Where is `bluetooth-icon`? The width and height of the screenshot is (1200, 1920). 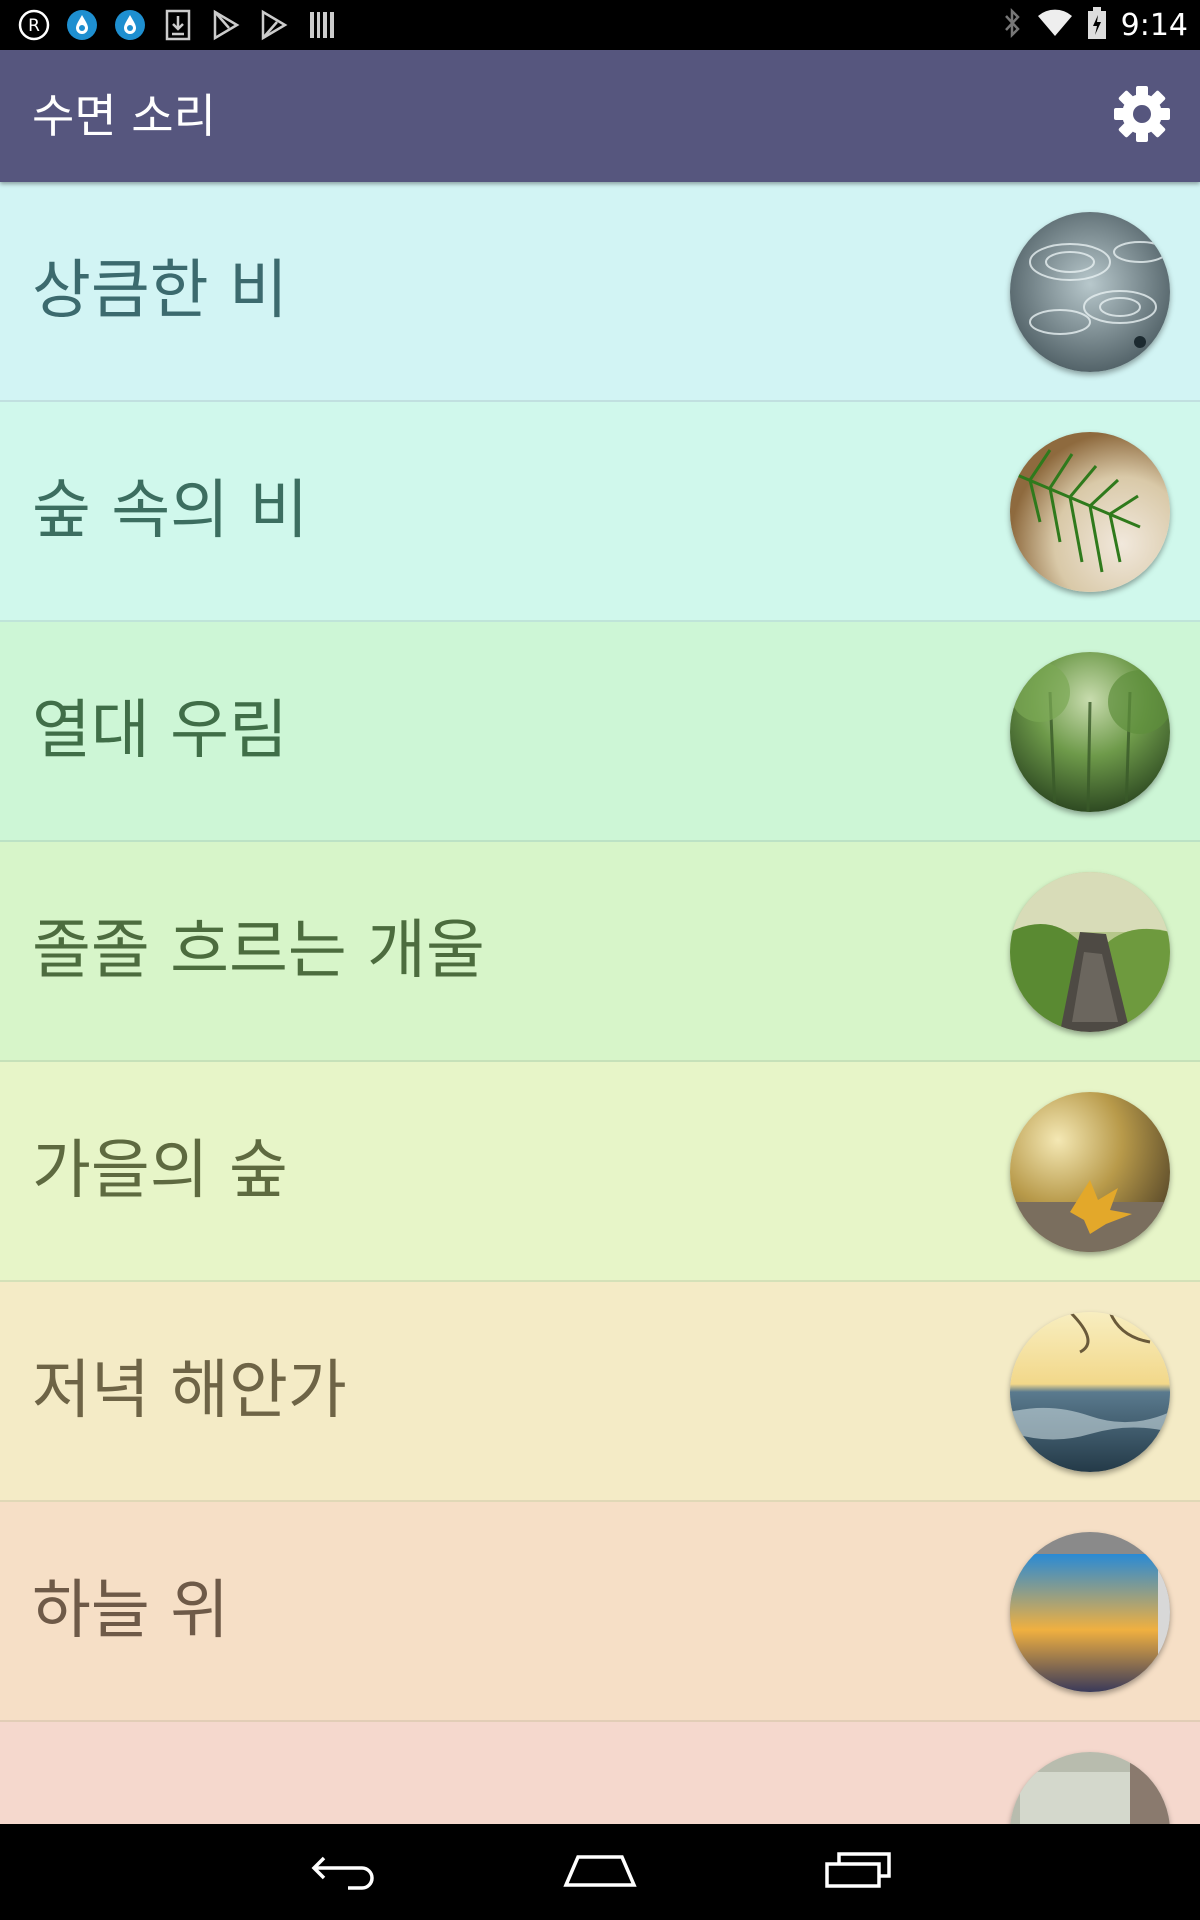 bluetooth-icon is located at coordinates (1012, 25).